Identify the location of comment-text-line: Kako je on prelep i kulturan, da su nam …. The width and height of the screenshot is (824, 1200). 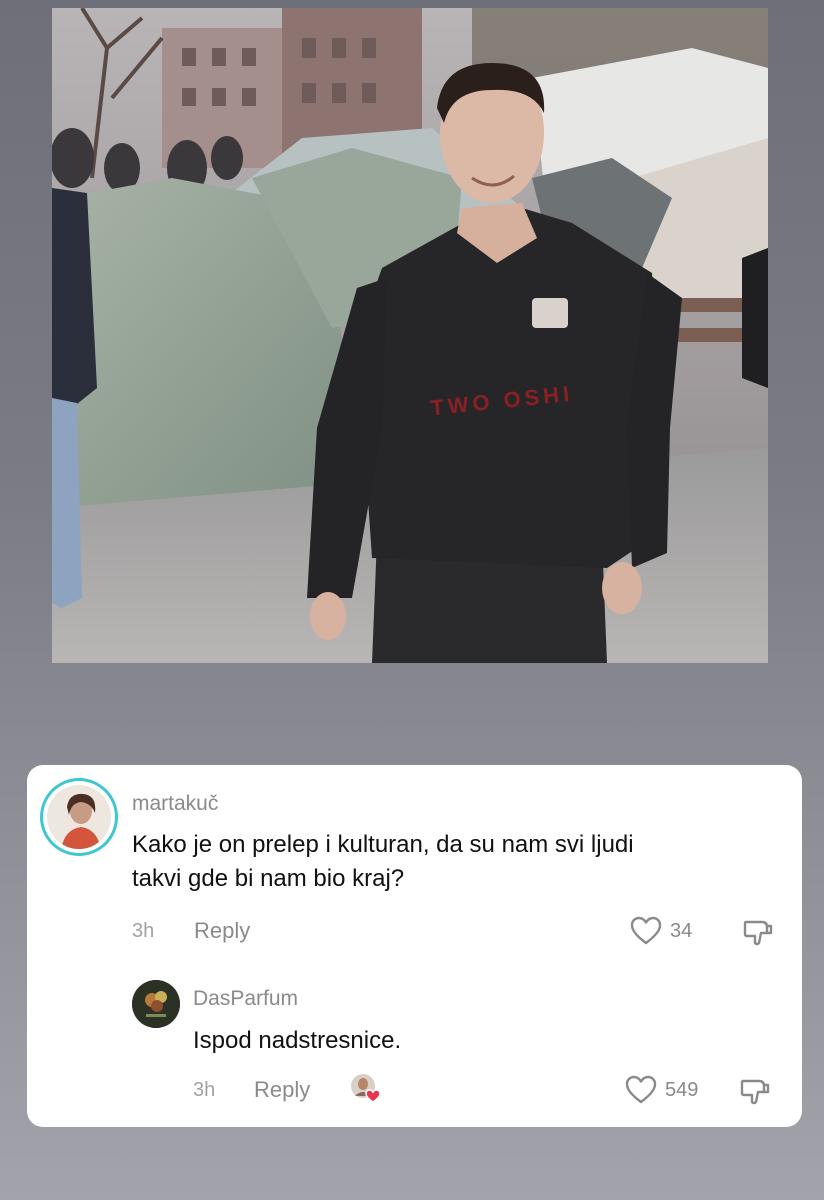
(383, 844).